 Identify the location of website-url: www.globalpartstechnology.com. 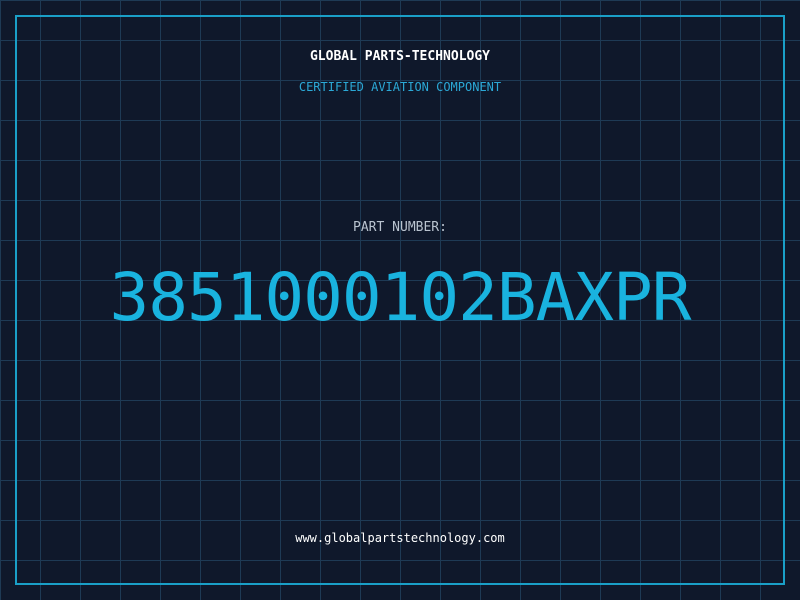
(400, 538).